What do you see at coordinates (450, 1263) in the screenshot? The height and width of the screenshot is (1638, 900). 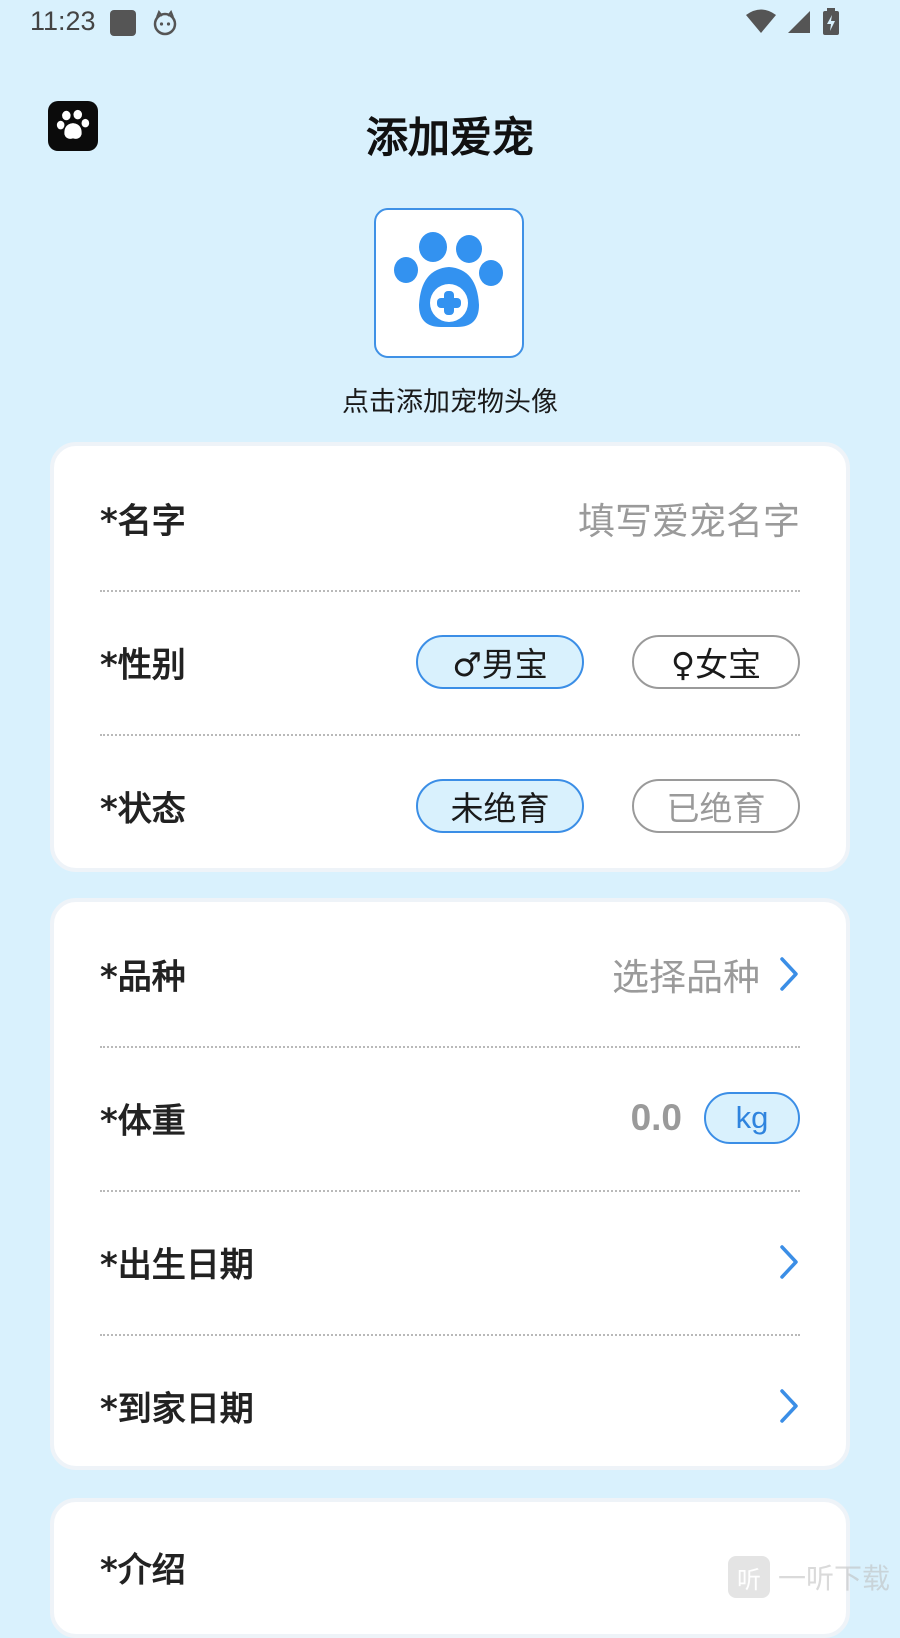 I see `birth-date-row: *出生日期` at bounding box center [450, 1263].